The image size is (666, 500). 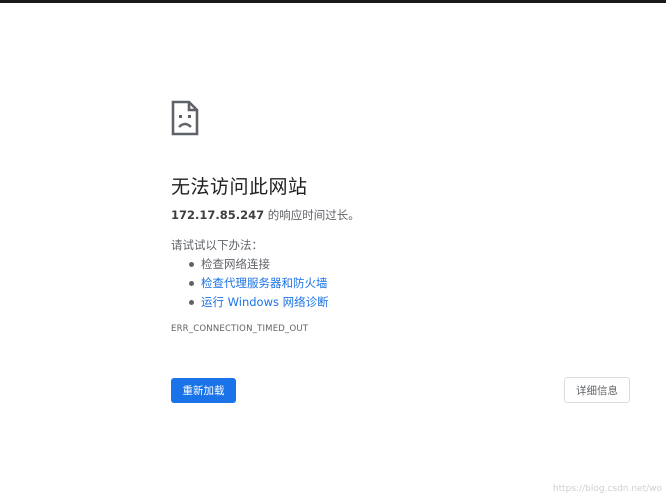 What do you see at coordinates (240, 329) in the screenshot?
I see `error-code: ERR_CONNECTION_TIMED_OUT` at bounding box center [240, 329].